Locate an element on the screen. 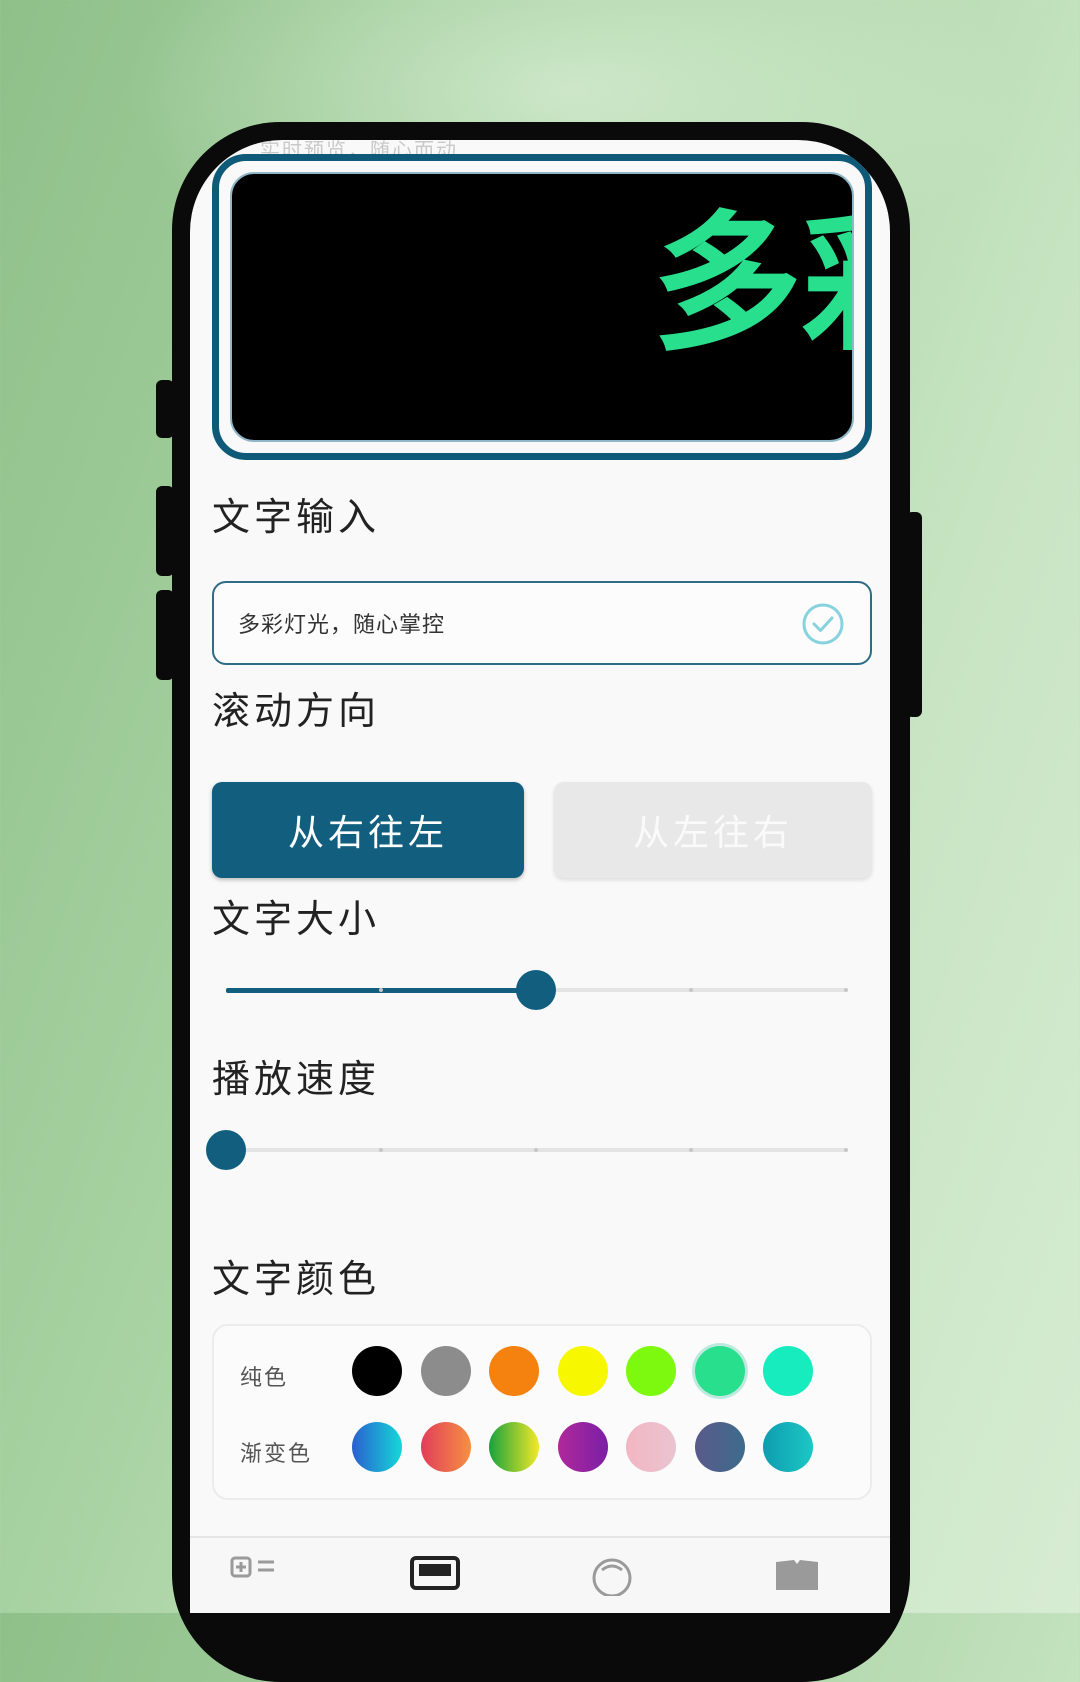 The image size is (1080, 1682). text-input-title: 文字输入 is located at coordinates (296, 517).